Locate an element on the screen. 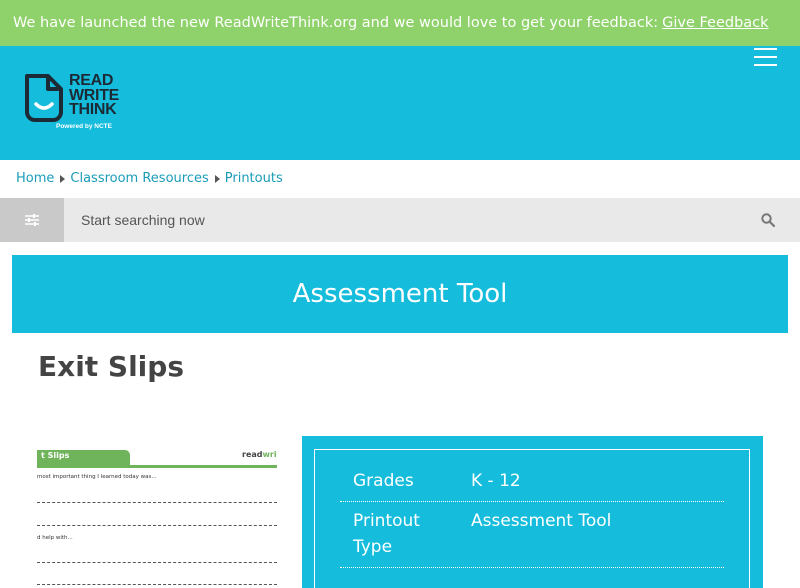 The width and height of the screenshot is (800, 588). thumbnail-brand: readwrite is located at coordinates (259, 454).